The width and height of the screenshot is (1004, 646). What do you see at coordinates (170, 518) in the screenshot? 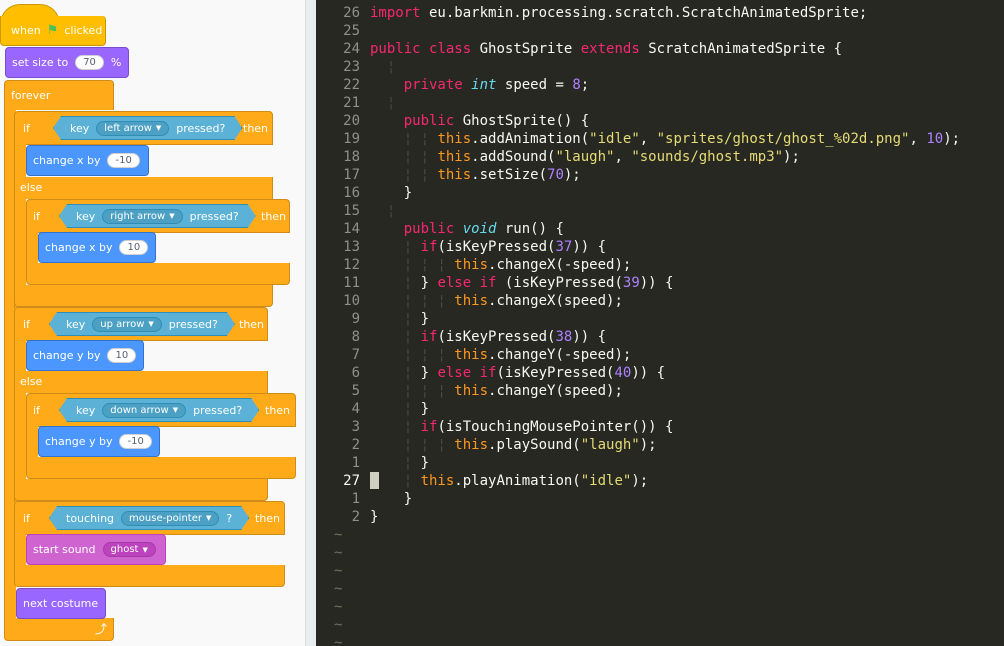
I see `touching-dropdown: mouse-pointer ▼` at bounding box center [170, 518].